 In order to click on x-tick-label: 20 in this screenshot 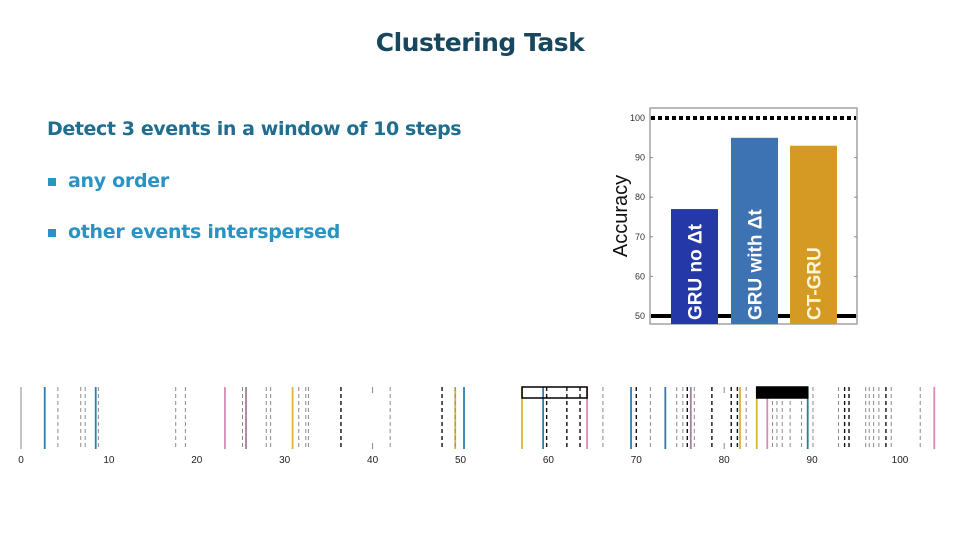, I will do `click(197, 460)`.